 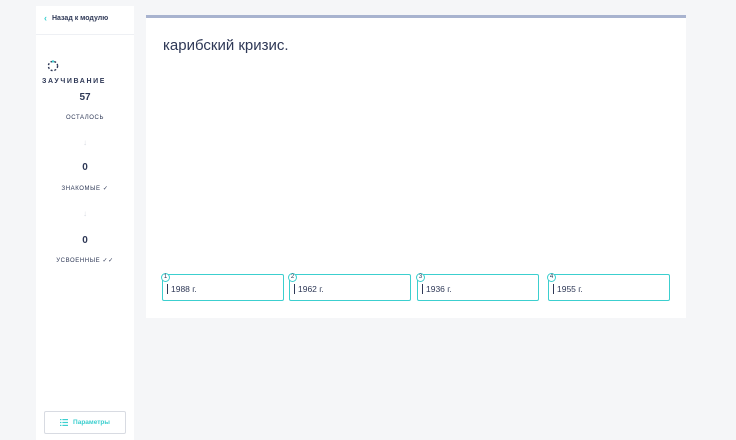 What do you see at coordinates (439, 289) in the screenshot?
I see `option-text: 1936 г.` at bounding box center [439, 289].